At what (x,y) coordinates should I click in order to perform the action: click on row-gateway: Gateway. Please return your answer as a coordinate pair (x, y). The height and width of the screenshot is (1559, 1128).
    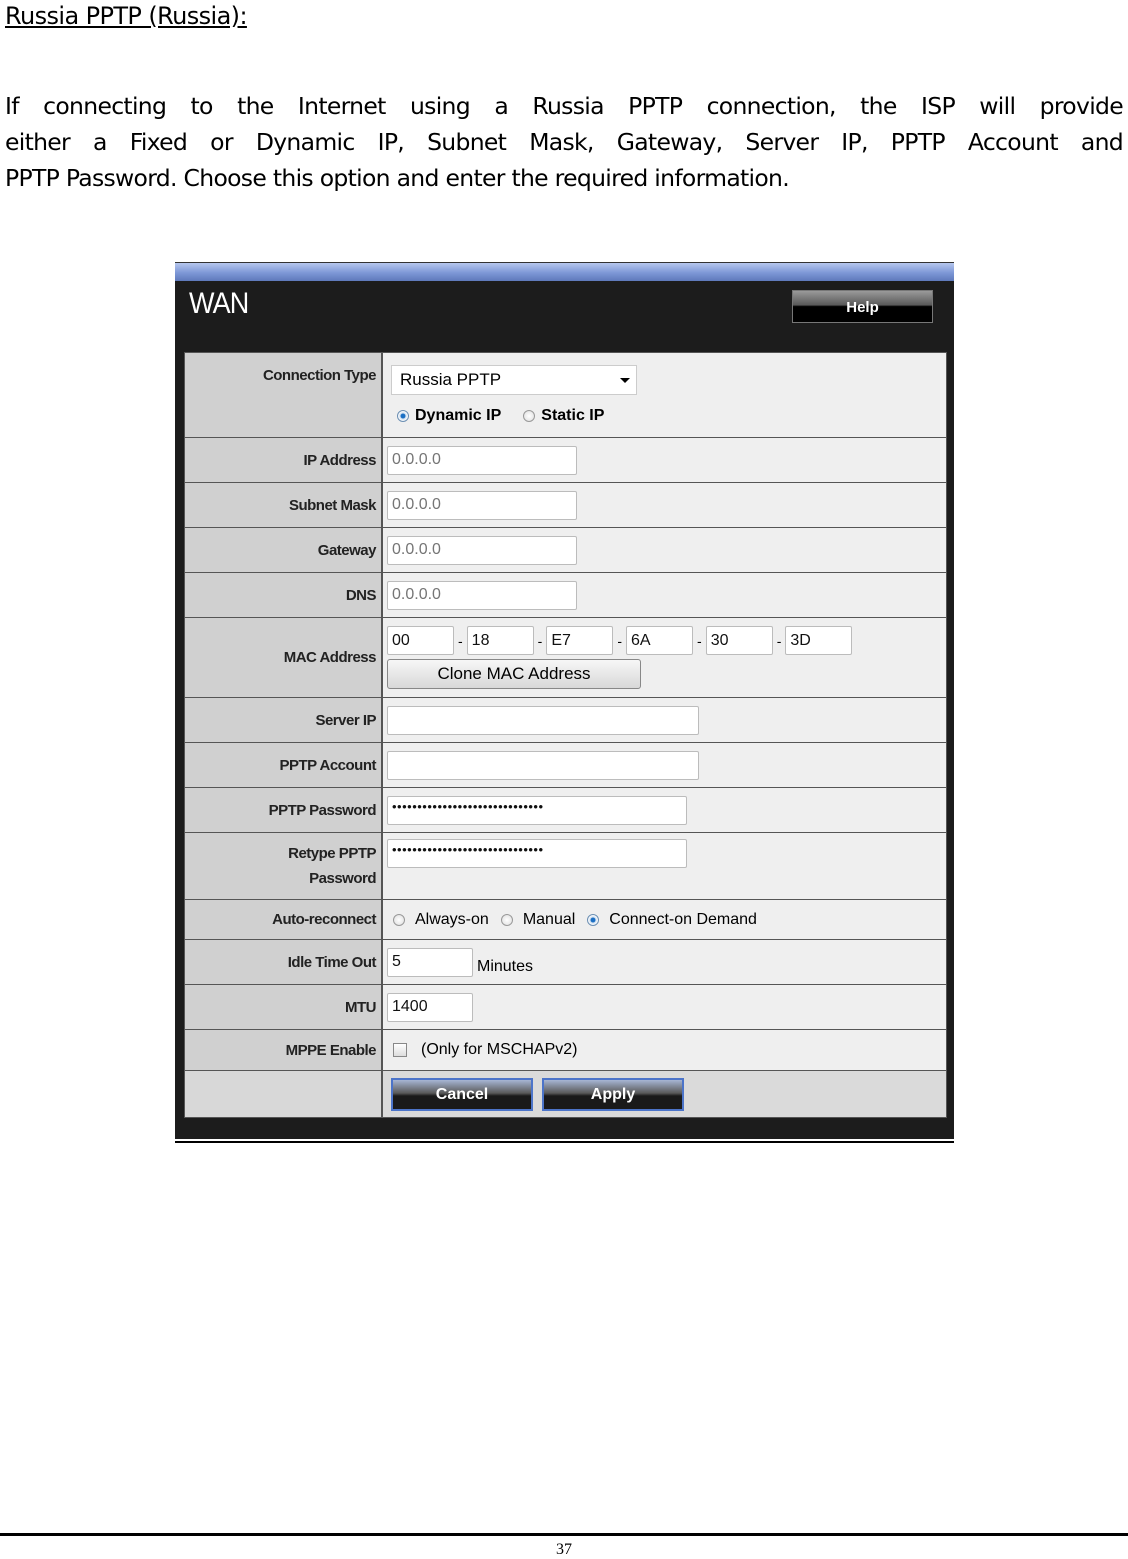
    Looking at the image, I should click on (565, 550).